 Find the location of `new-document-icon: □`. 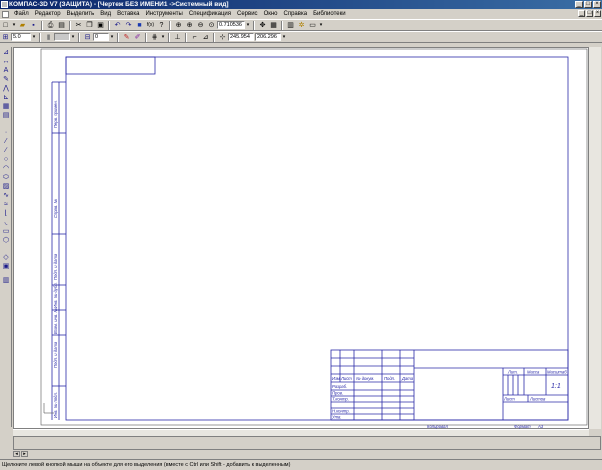

new-document-icon: □ is located at coordinates (5, 25).